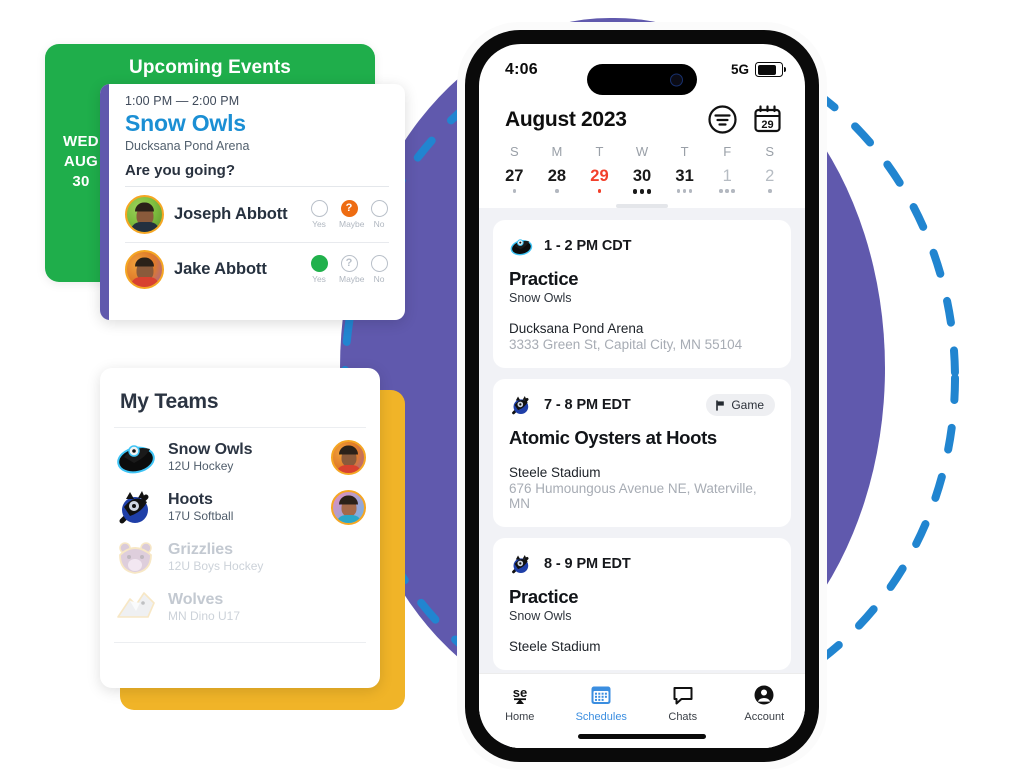  What do you see at coordinates (747, 405) in the screenshot?
I see `badge-label: Game` at bounding box center [747, 405].